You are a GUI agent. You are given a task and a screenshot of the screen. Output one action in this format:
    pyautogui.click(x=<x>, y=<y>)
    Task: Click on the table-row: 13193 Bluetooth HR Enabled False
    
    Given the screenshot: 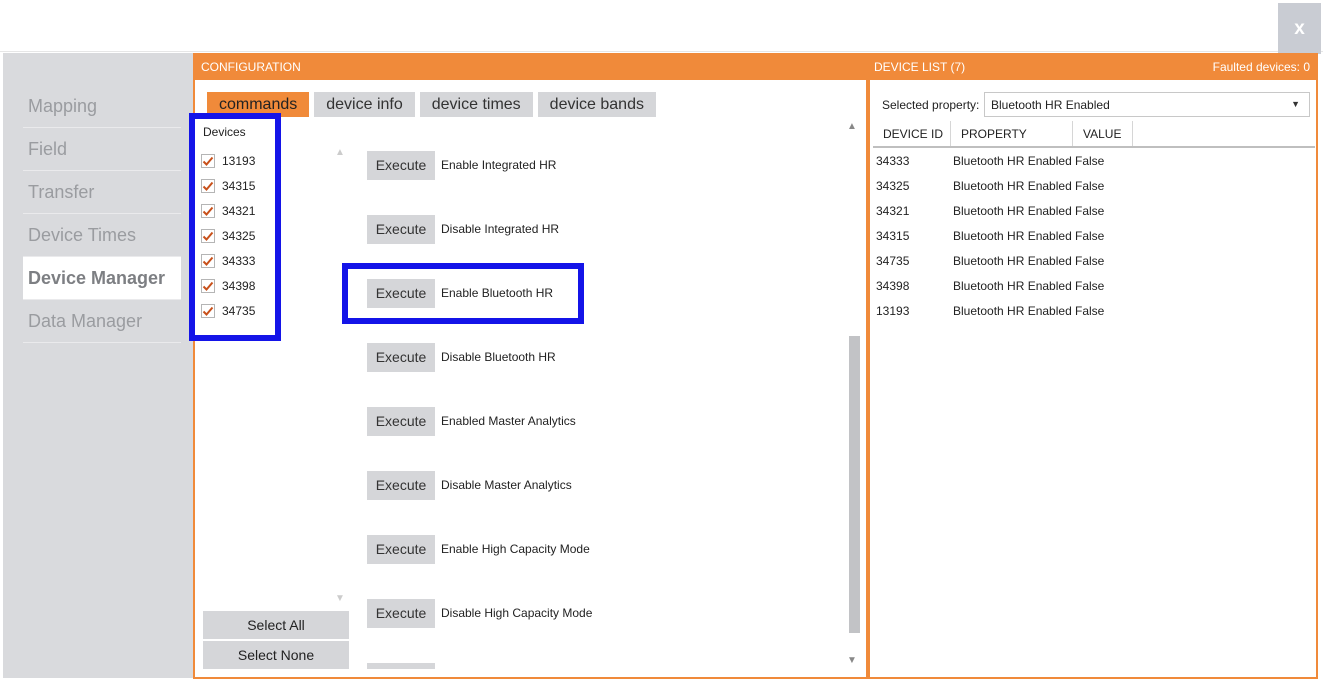 What is the action you would take?
    pyautogui.click(x=1094, y=310)
    